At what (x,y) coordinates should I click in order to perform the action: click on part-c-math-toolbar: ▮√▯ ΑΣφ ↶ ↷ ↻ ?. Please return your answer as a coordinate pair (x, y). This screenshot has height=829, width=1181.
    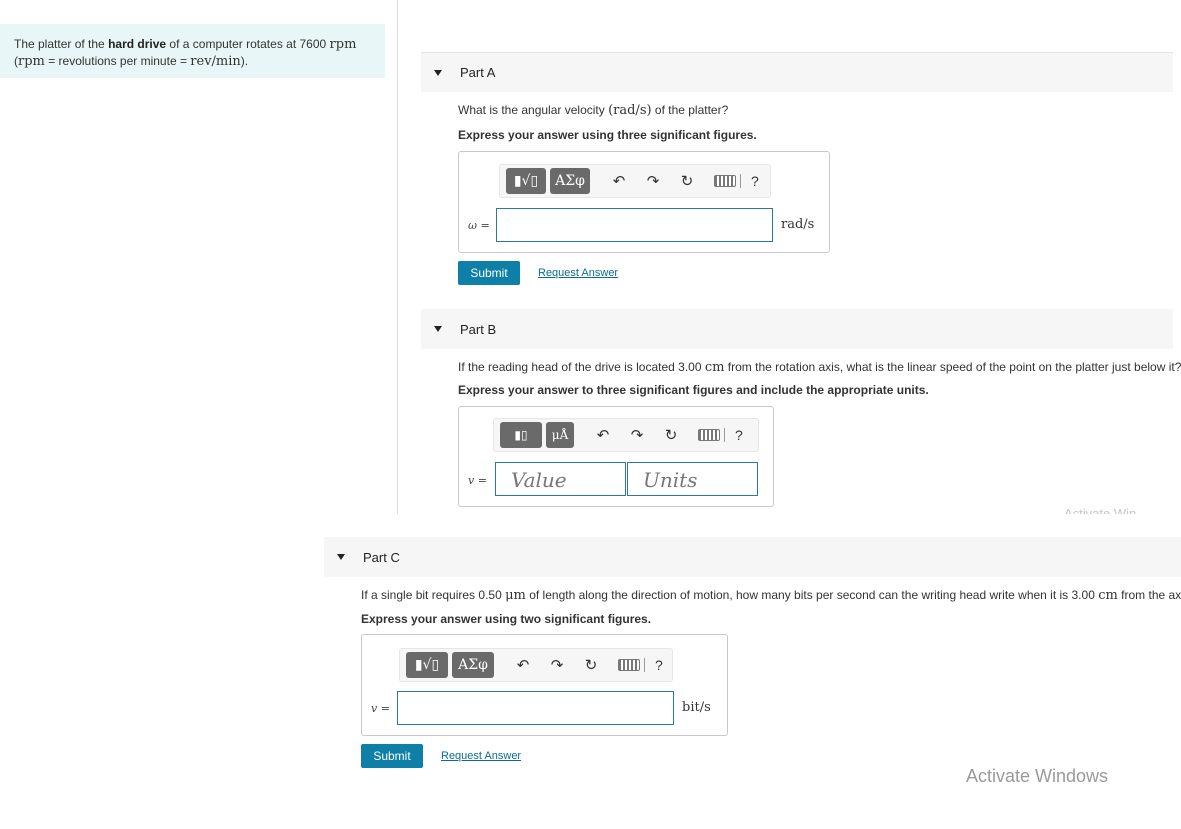
    Looking at the image, I should click on (536, 665).